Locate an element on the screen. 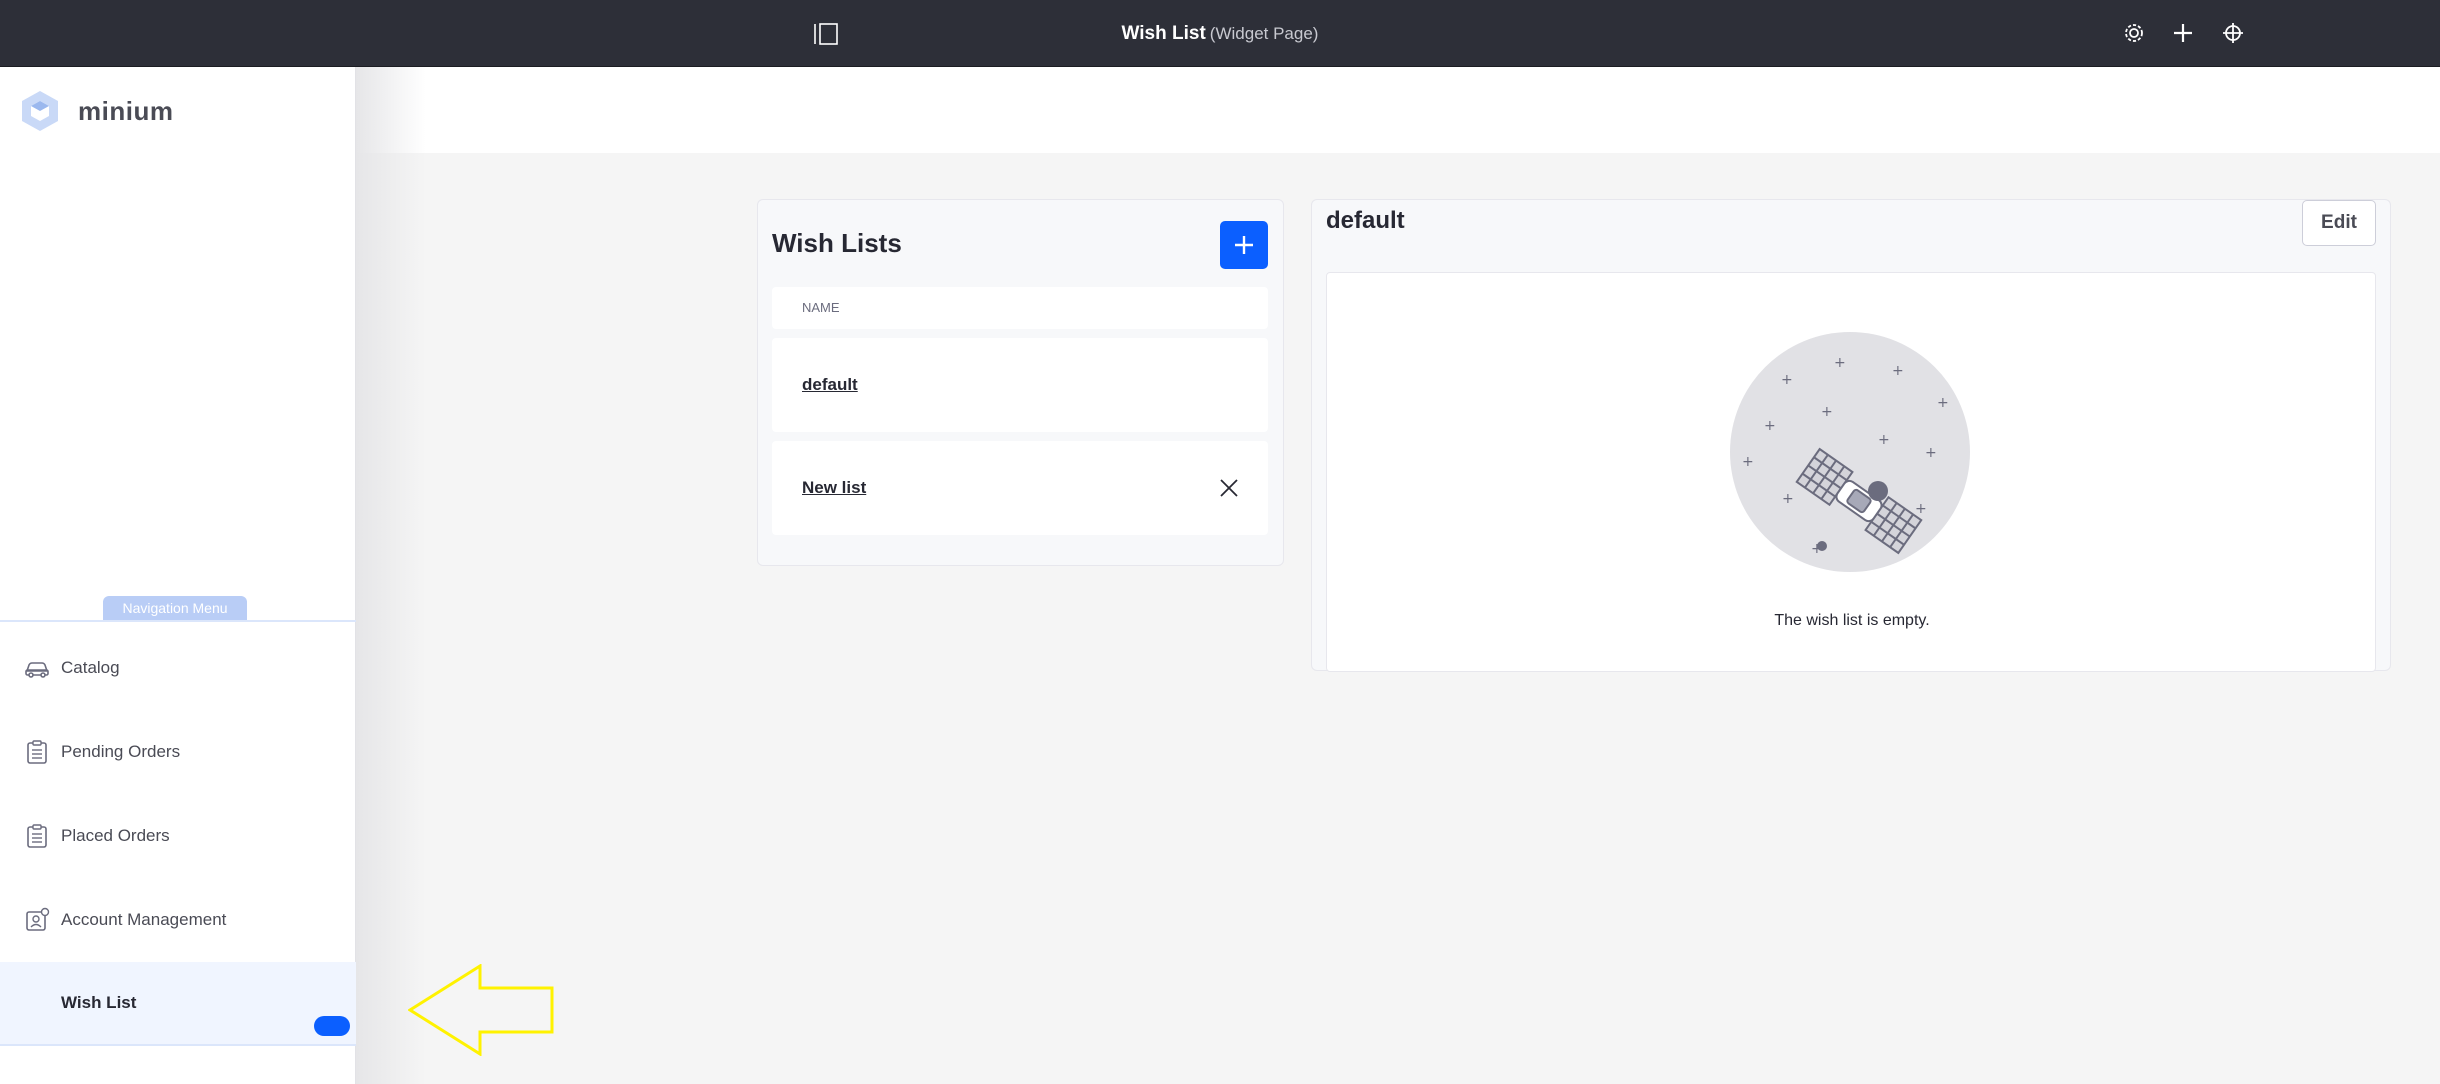  brand-name: minium is located at coordinates (126, 110).